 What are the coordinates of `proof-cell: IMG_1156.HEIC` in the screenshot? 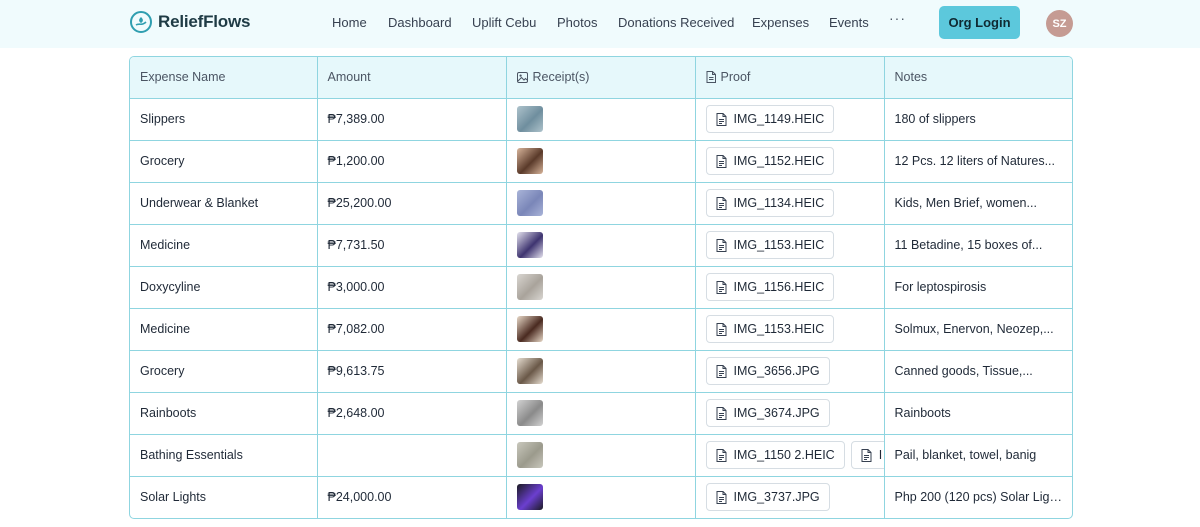 It's located at (790, 287).